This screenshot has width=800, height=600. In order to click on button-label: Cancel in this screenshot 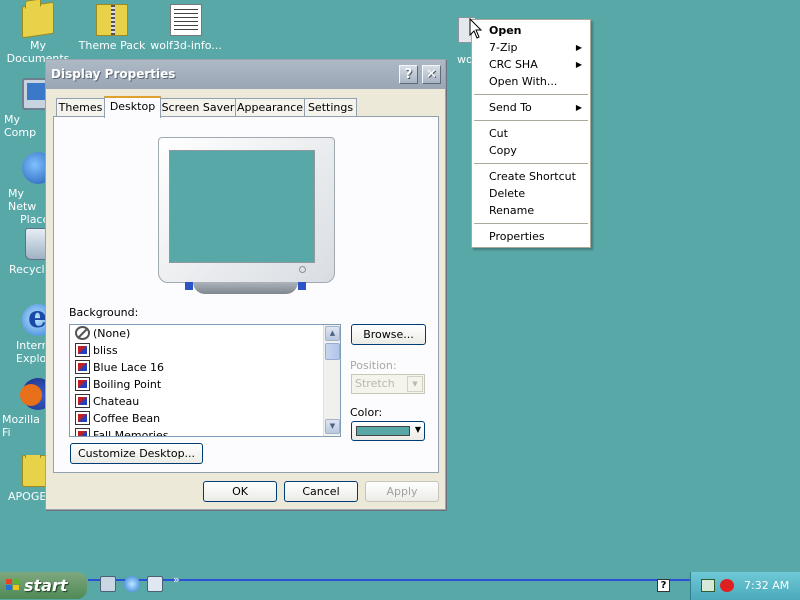, I will do `click(321, 491)`.